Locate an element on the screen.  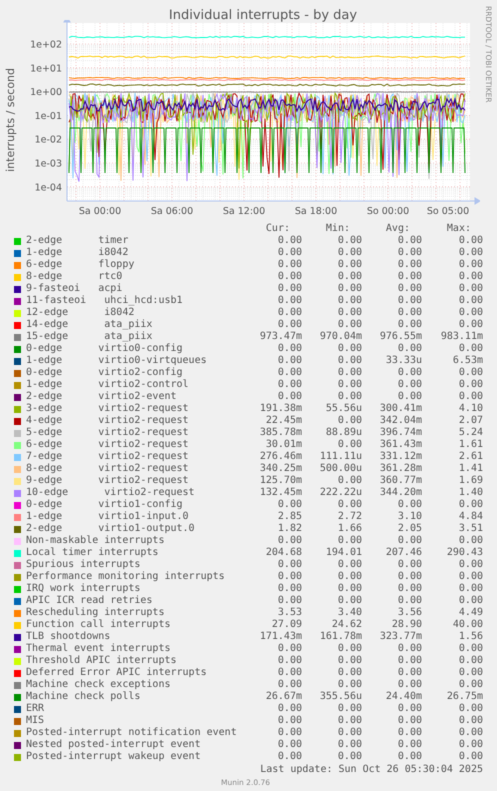
legend-label: 0-edge virtio0-config is located at coordinates (105, 349).